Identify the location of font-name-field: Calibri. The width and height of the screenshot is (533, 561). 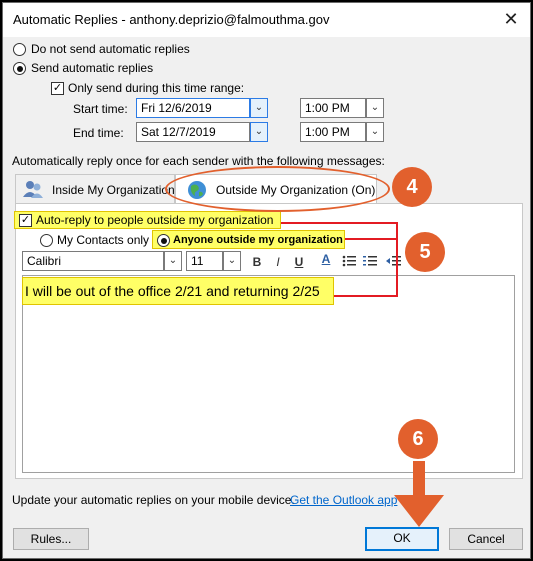
(93, 261).